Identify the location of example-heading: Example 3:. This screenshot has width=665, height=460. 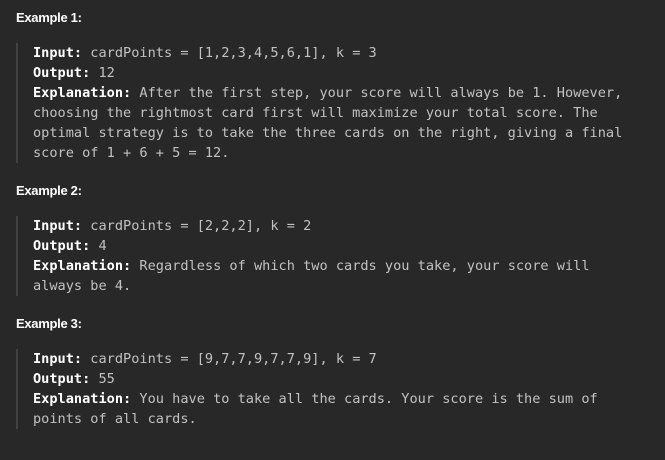
(49, 323).